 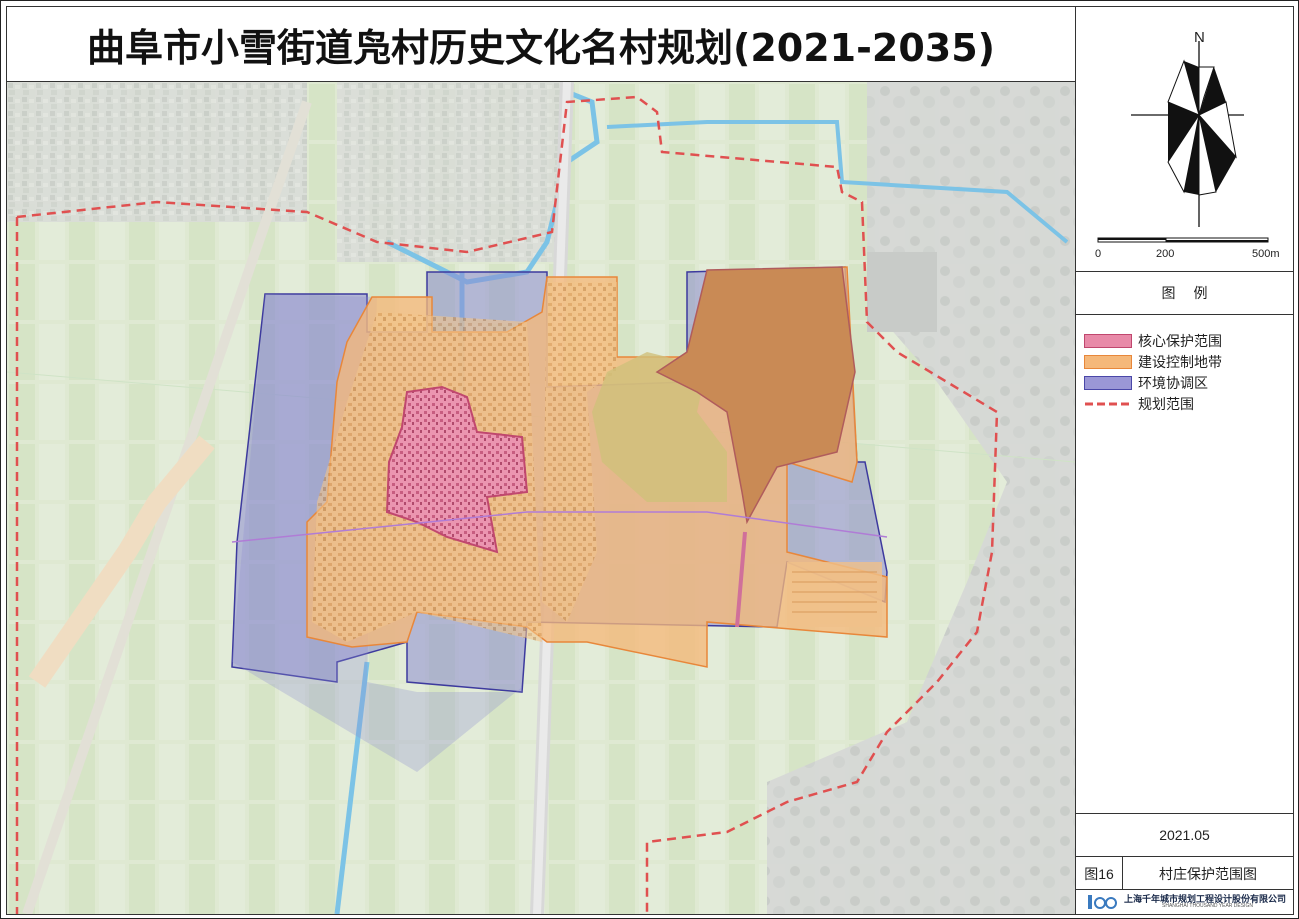 What do you see at coordinates (1193, 293) in the screenshot?
I see `legend-title: 图例` at bounding box center [1193, 293].